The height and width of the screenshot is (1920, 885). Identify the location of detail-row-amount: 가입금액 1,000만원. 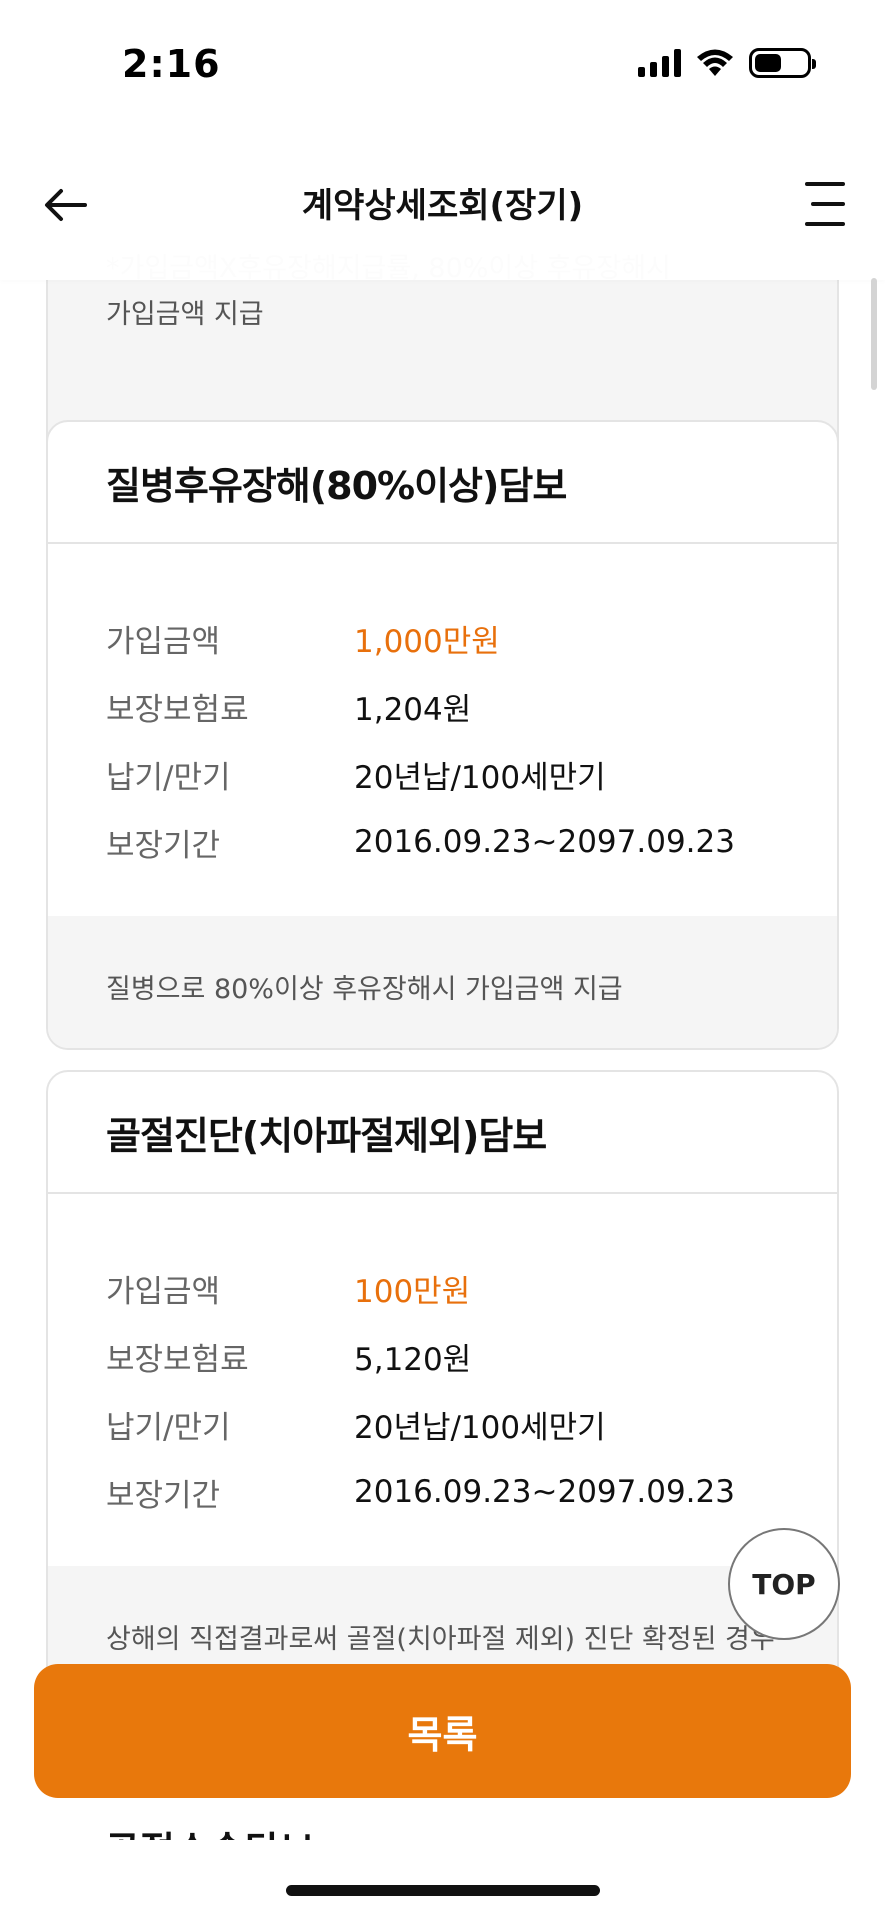
(442, 638).